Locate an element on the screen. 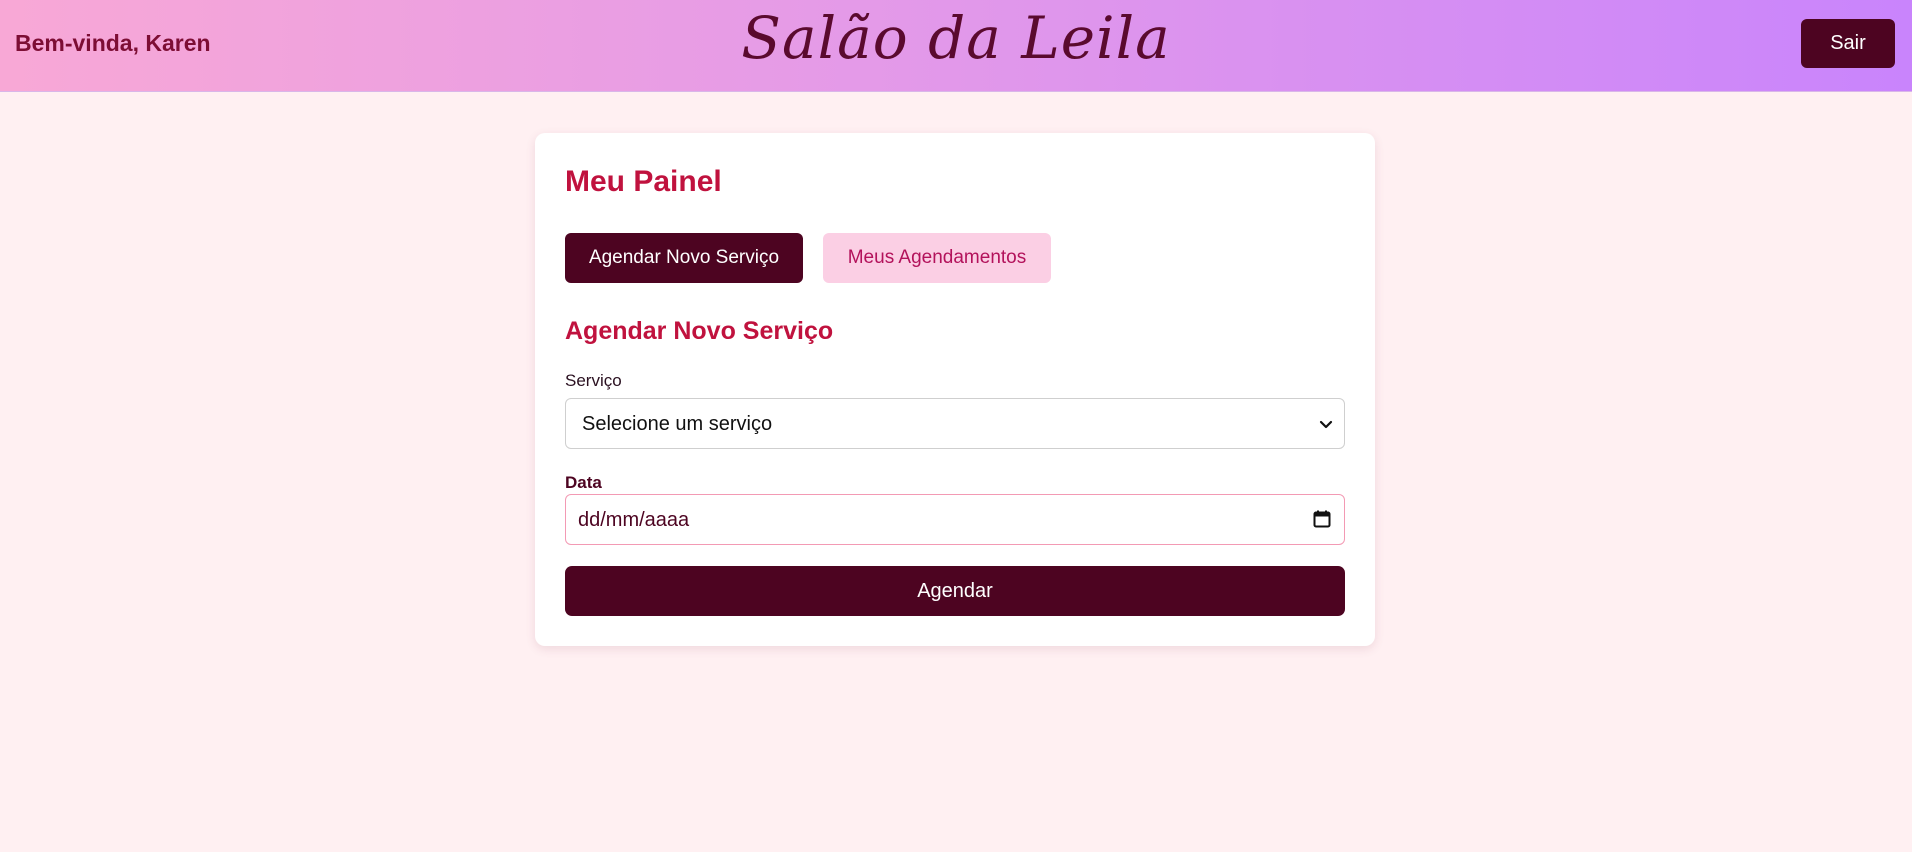  service-select-value: Selecione um serviço is located at coordinates (677, 424).